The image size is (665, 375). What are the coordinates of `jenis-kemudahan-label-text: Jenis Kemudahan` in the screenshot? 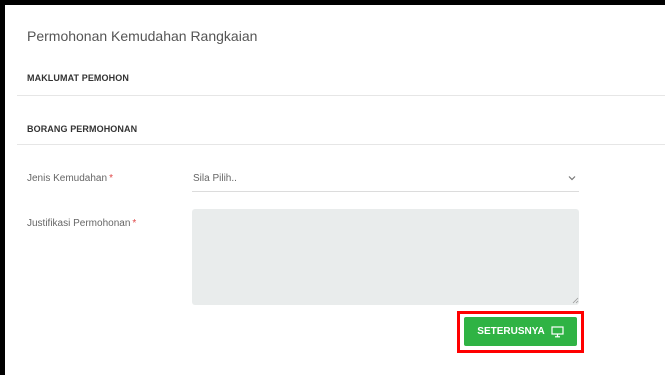 It's located at (67, 178).